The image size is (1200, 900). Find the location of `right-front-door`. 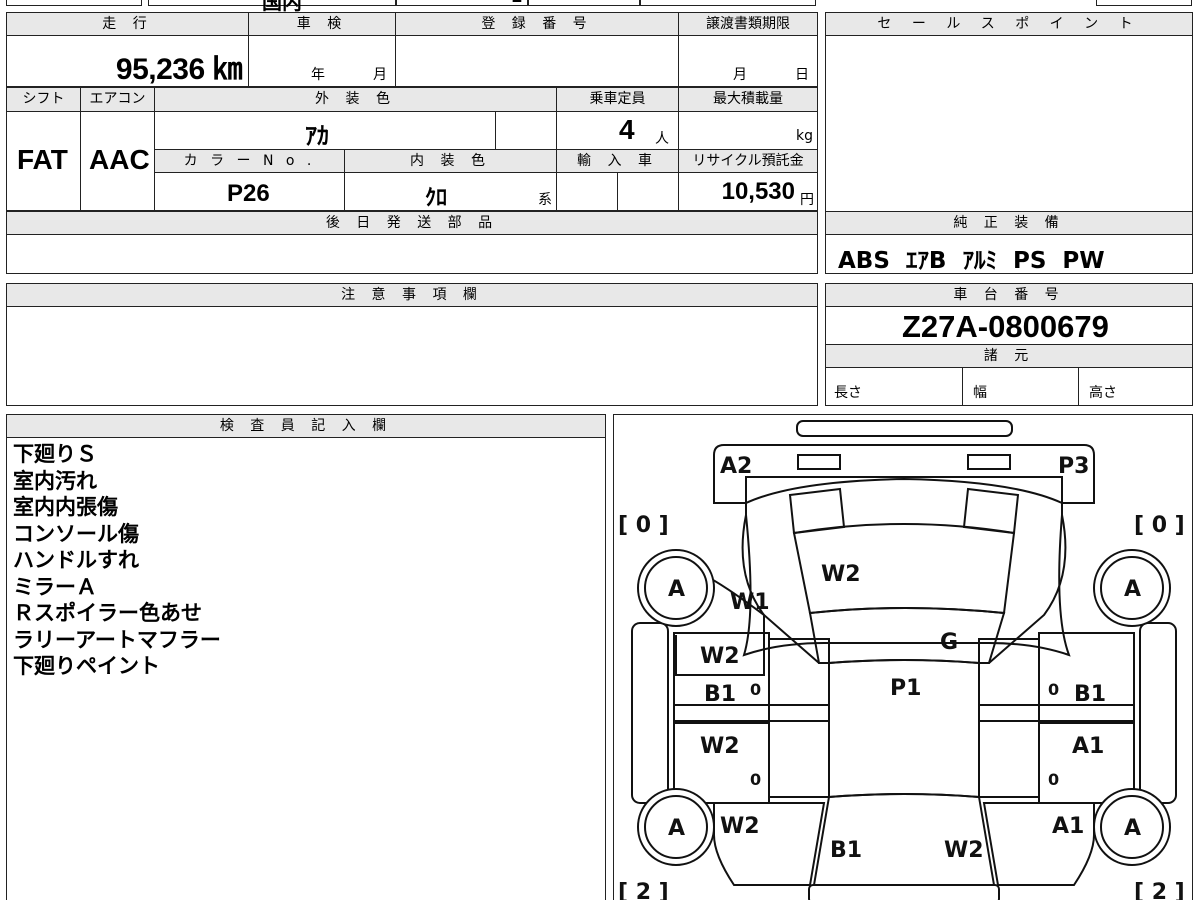

right-front-door is located at coordinates (1086, 678).